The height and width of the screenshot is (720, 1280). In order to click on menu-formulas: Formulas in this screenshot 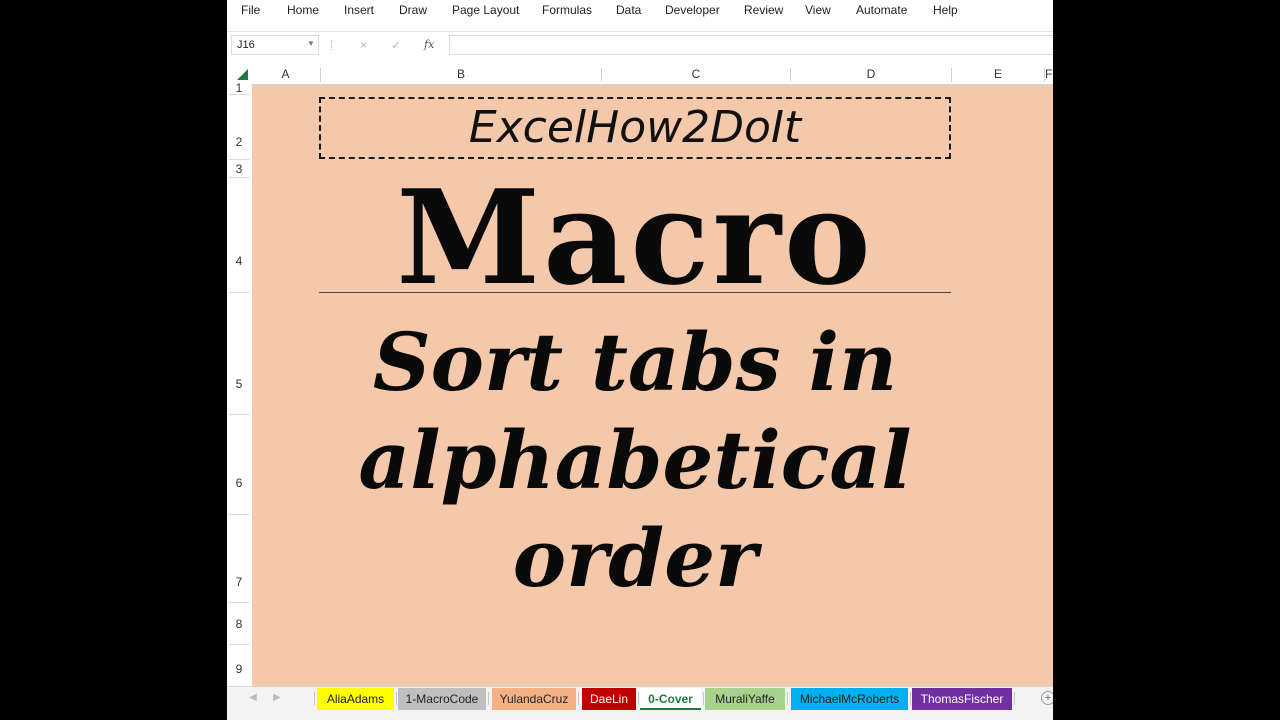, I will do `click(567, 10)`.